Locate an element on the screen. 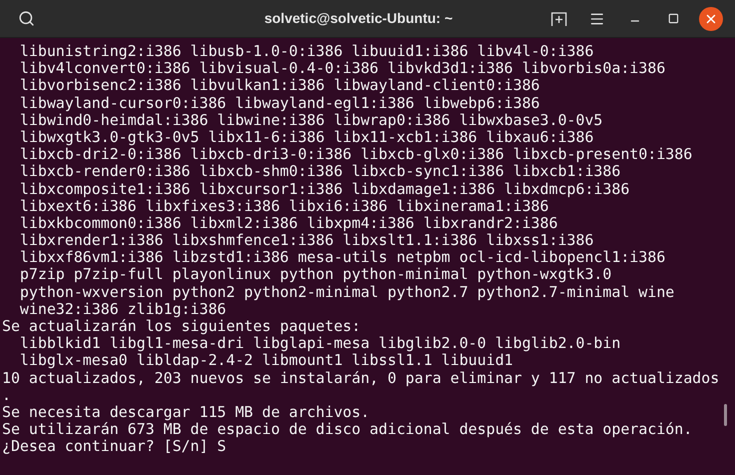 The width and height of the screenshot is (735, 475). maximize-icon is located at coordinates (673, 18).